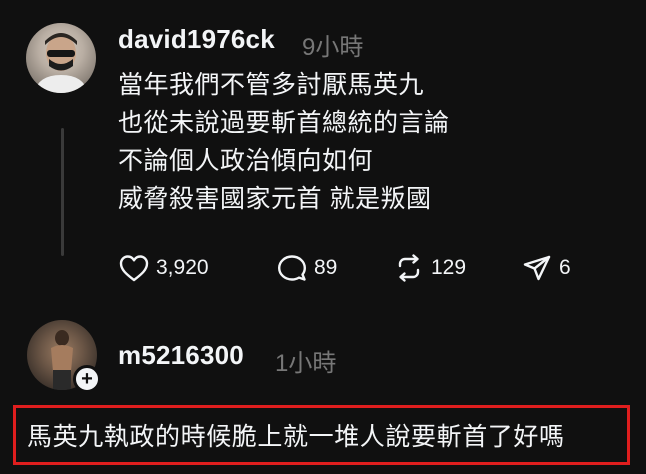  What do you see at coordinates (292, 268) in the screenshot?
I see `comment-icon` at bounding box center [292, 268].